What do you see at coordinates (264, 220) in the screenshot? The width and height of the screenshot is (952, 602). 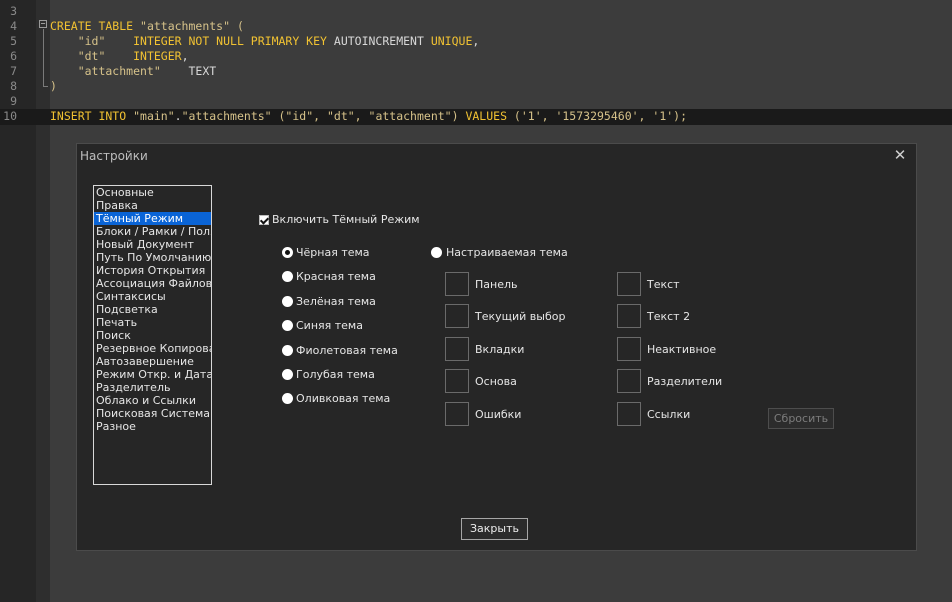 I see `enable-dark-mode-checkbox` at bounding box center [264, 220].